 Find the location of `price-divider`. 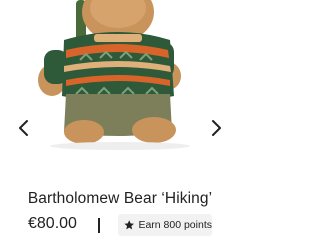

price-divider is located at coordinates (99, 225).